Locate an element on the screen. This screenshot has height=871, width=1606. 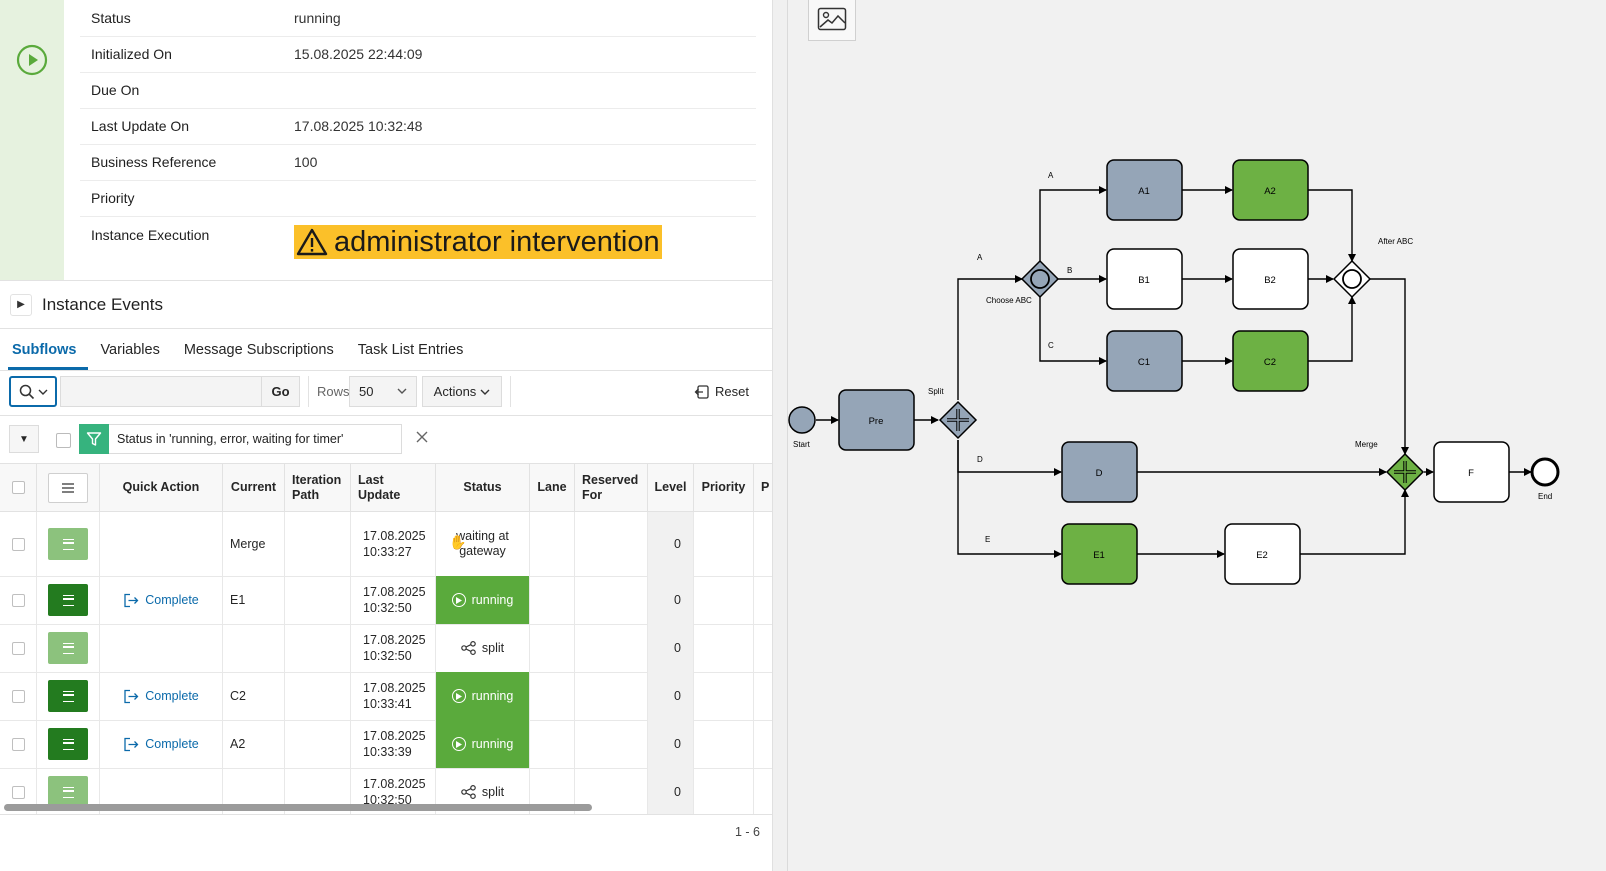
remove-filter-icon is located at coordinates (422, 437).